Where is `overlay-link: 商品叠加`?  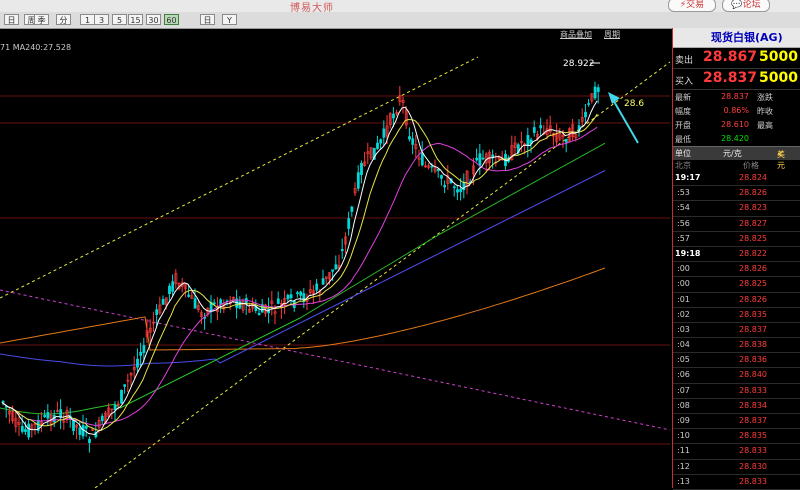
overlay-link: 商品叠加 is located at coordinates (576, 34).